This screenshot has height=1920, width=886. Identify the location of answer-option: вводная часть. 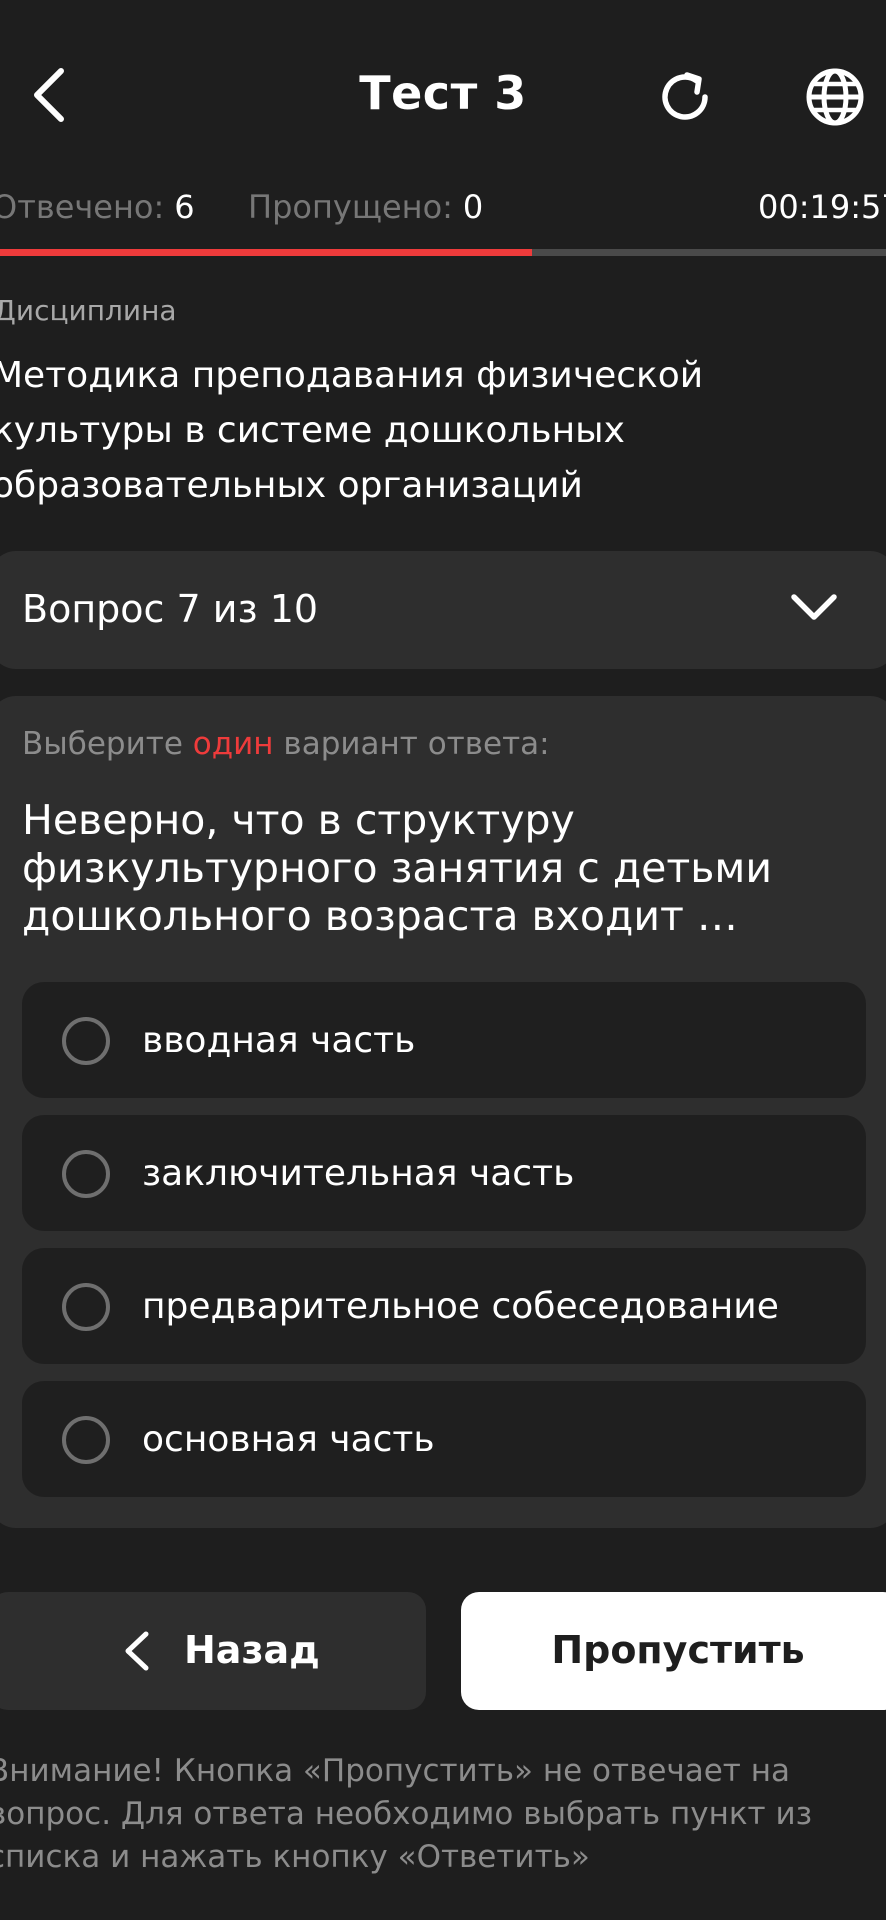
(444, 1040).